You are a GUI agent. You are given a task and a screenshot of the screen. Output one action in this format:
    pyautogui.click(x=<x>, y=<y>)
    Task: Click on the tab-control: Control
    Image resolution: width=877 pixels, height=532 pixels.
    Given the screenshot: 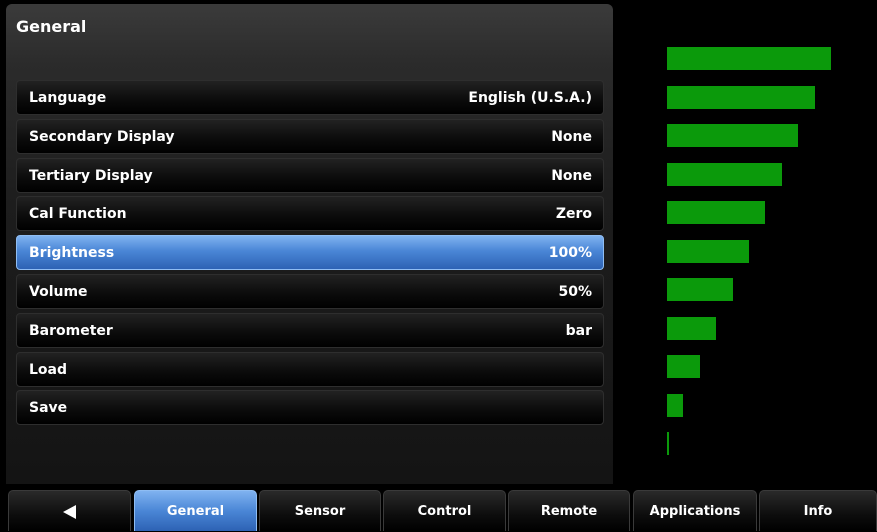 What is the action you would take?
    pyautogui.click(x=444, y=510)
    